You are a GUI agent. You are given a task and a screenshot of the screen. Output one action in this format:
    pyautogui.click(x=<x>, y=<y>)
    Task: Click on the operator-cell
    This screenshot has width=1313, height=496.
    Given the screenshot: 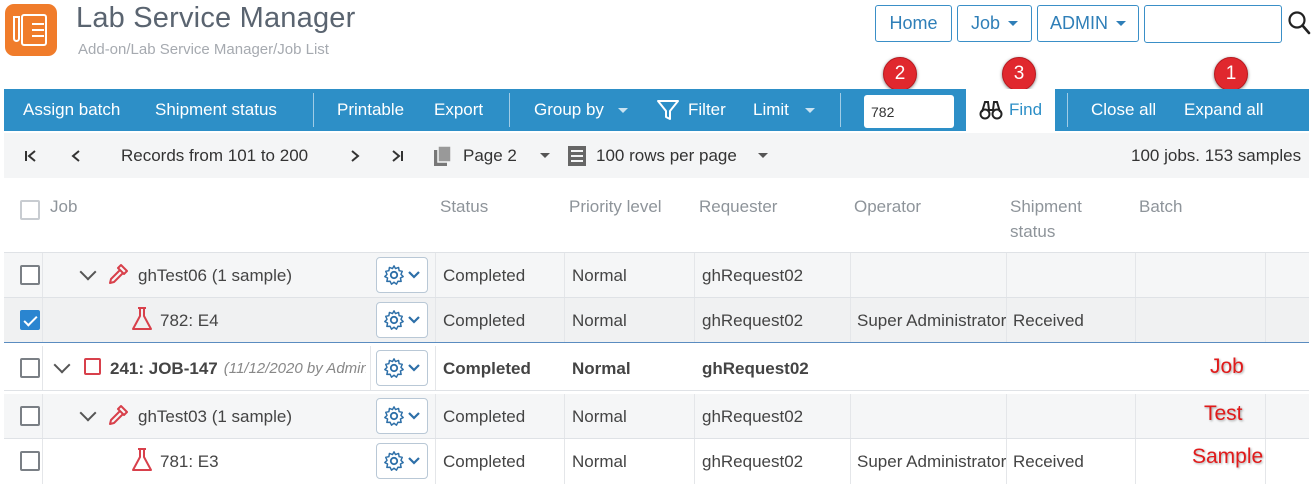 What is the action you would take?
    pyautogui.click(x=932, y=275)
    